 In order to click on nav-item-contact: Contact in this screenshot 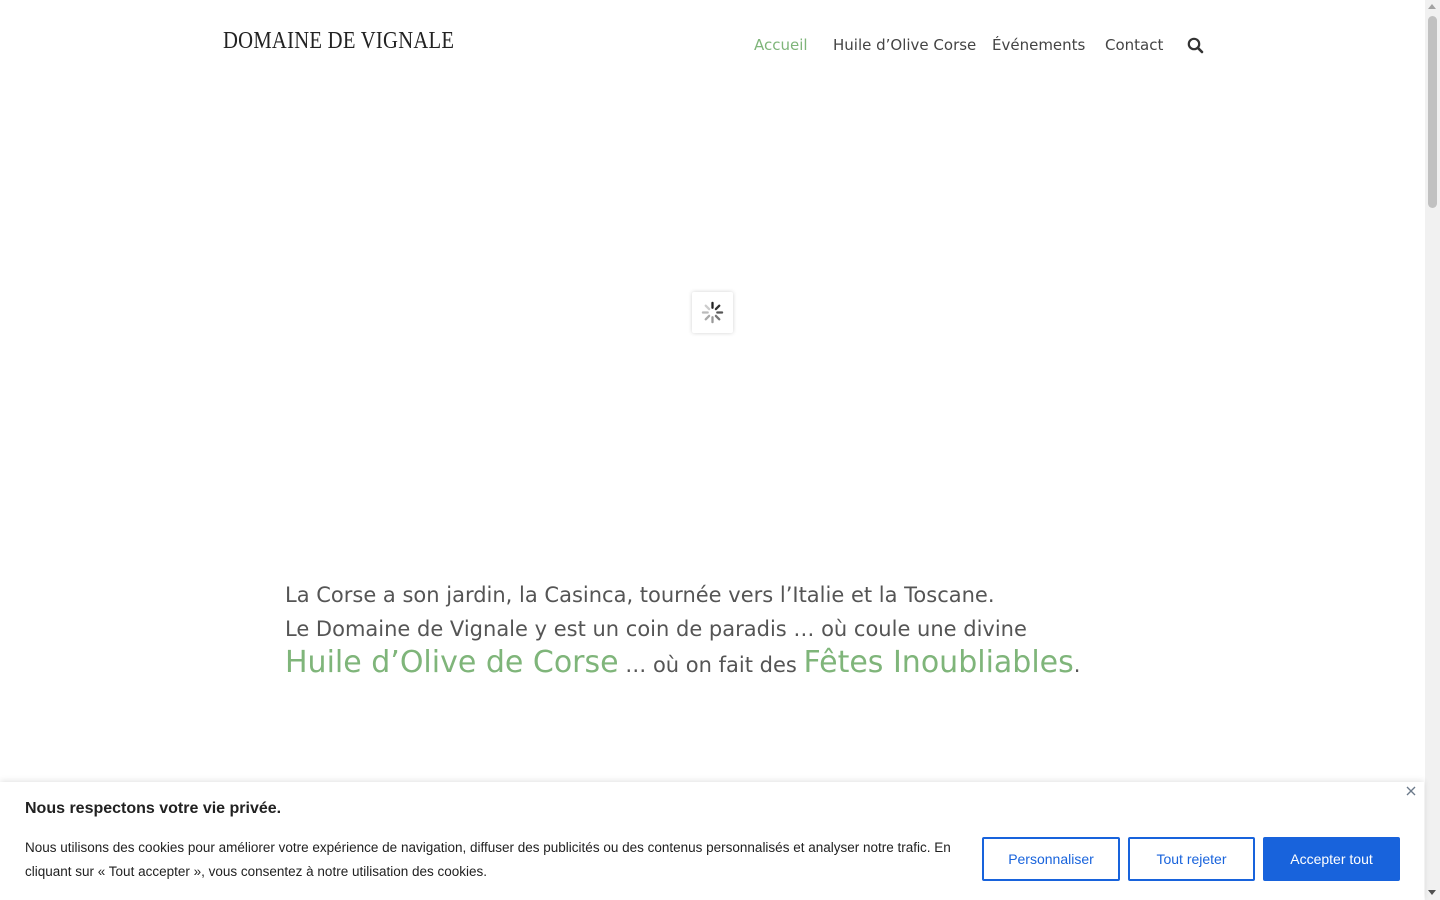, I will do `click(1134, 45)`.